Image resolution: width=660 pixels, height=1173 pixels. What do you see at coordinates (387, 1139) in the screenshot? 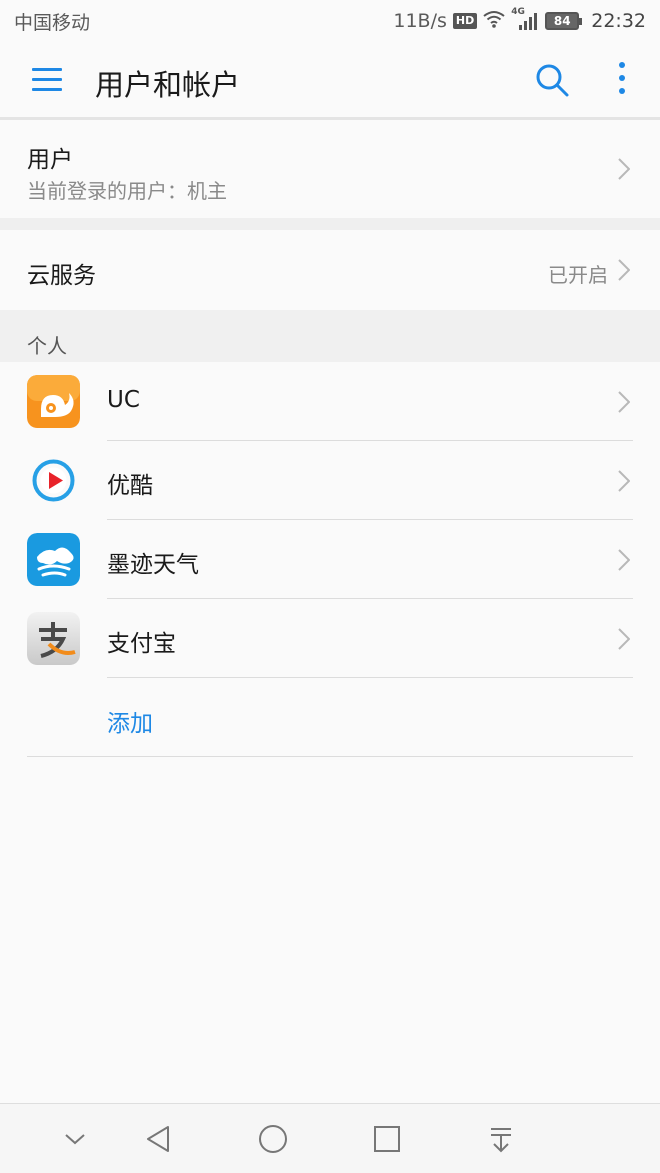
I see `recent-apps-icon` at bounding box center [387, 1139].